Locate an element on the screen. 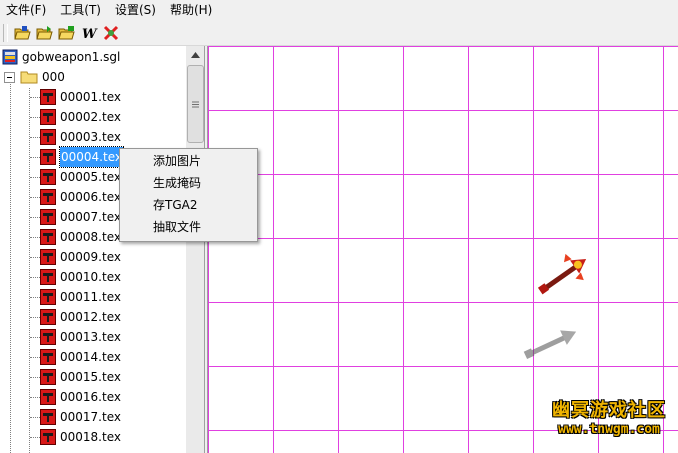 The image size is (678, 453). tree-file-node: 00016.tex is located at coordinates (93, 397).